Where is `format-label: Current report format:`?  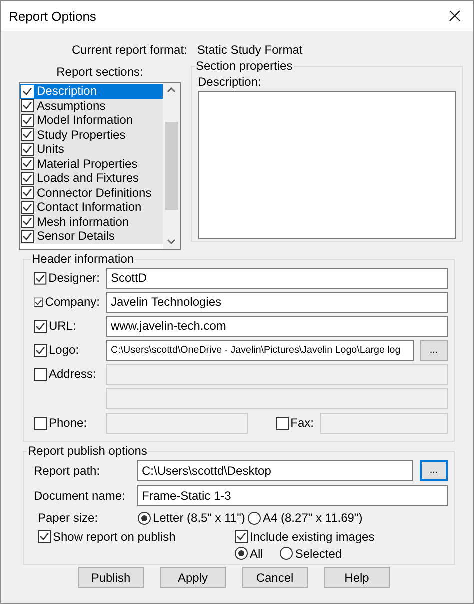 format-label: Current report format: is located at coordinates (130, 50).